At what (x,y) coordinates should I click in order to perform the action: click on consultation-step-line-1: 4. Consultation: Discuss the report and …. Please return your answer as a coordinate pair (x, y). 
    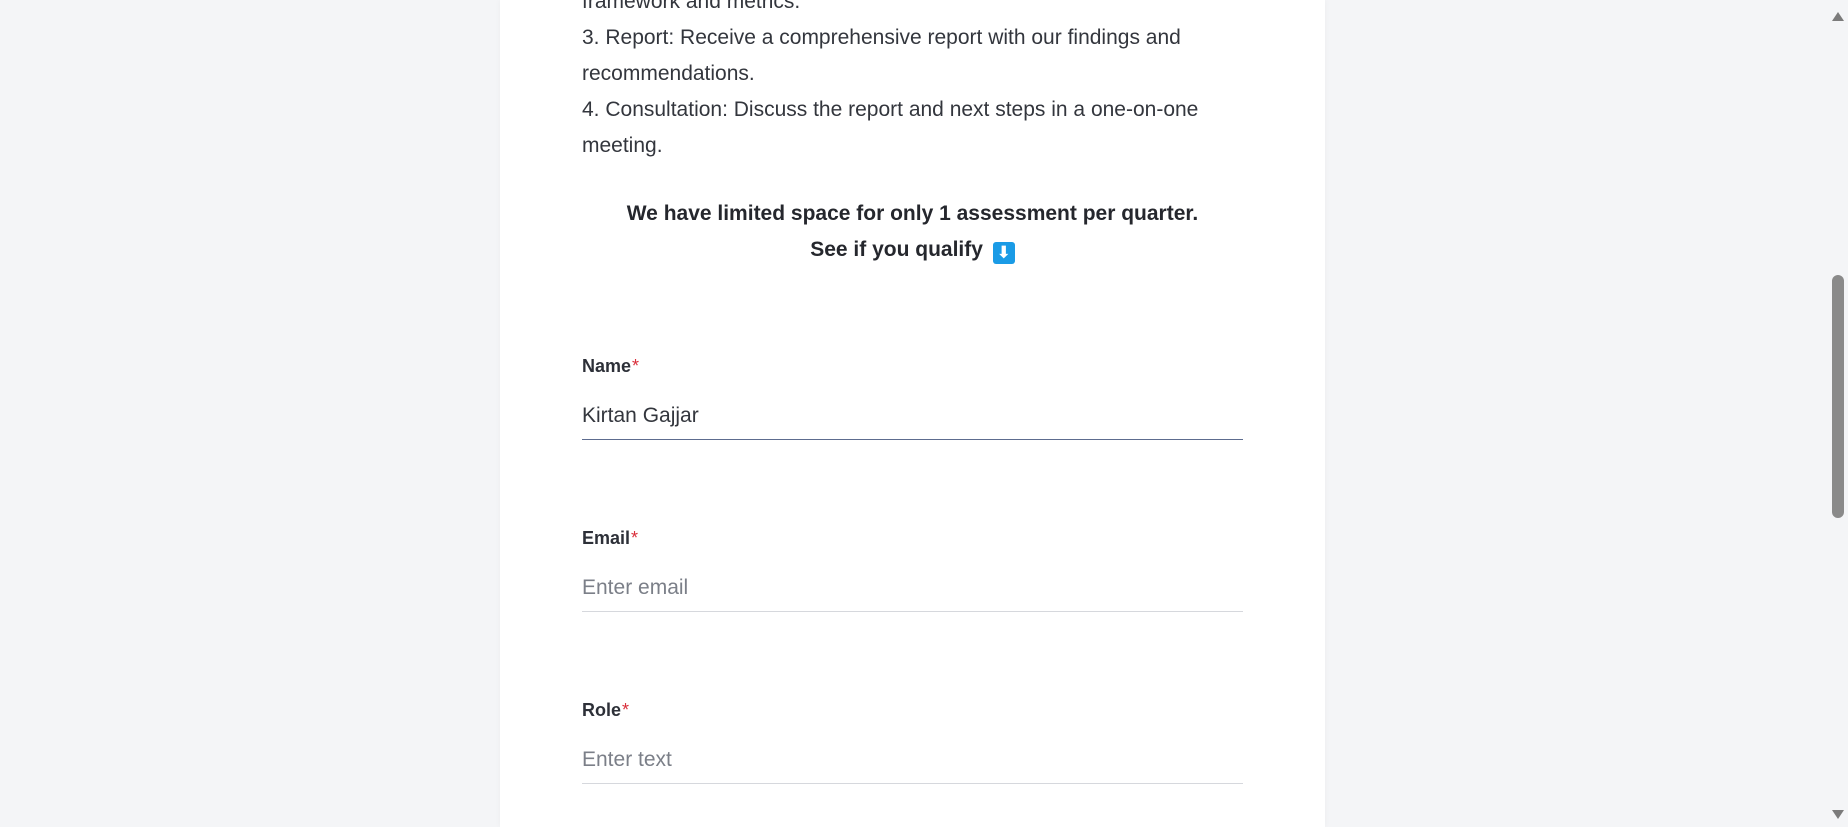
    Looking at the image, I should click on (890, 109).